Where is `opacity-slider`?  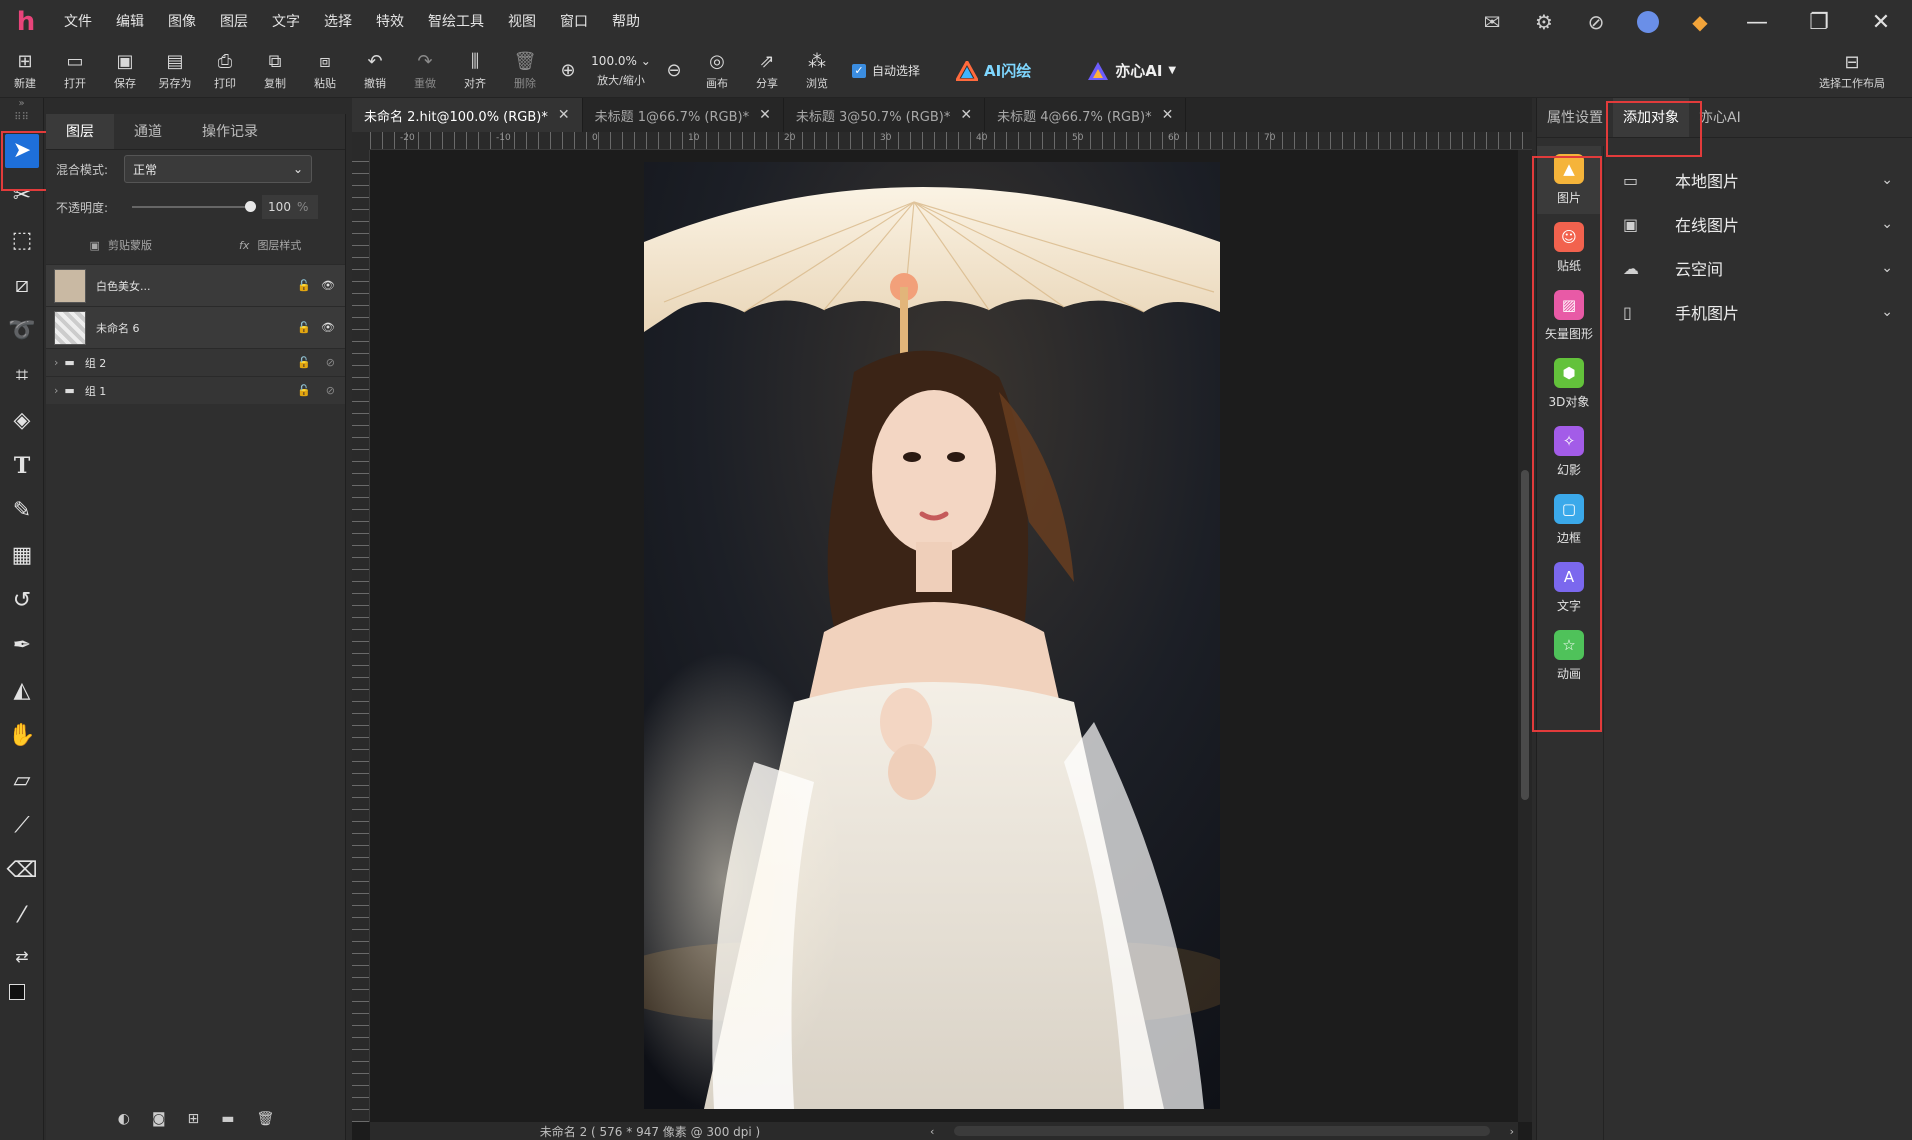
opacity-slider is located at coordinates (194, 206).